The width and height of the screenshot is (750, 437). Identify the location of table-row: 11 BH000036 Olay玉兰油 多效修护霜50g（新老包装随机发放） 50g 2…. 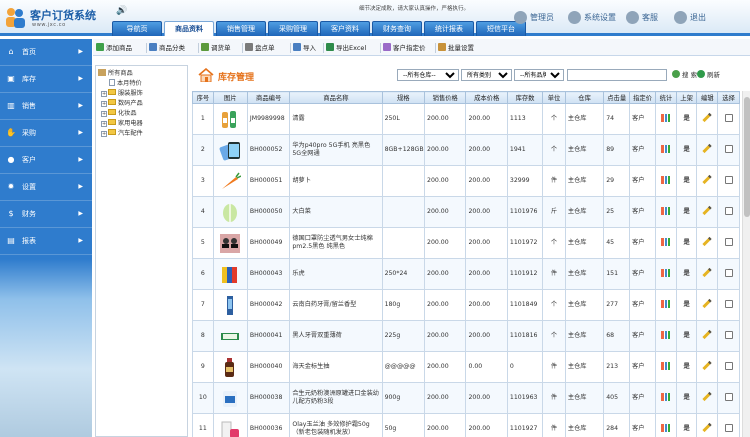
(466, 425).